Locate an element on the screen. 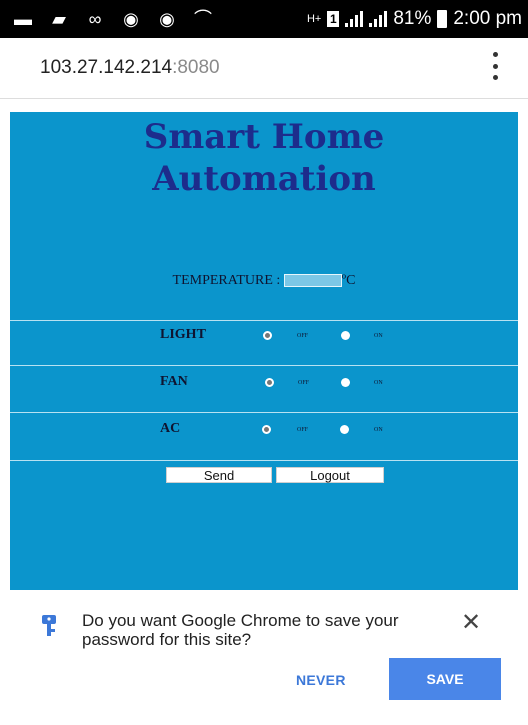 This screenshot has width=528, height=725. overflow-menu-icon is located at coordinates (495, 66).